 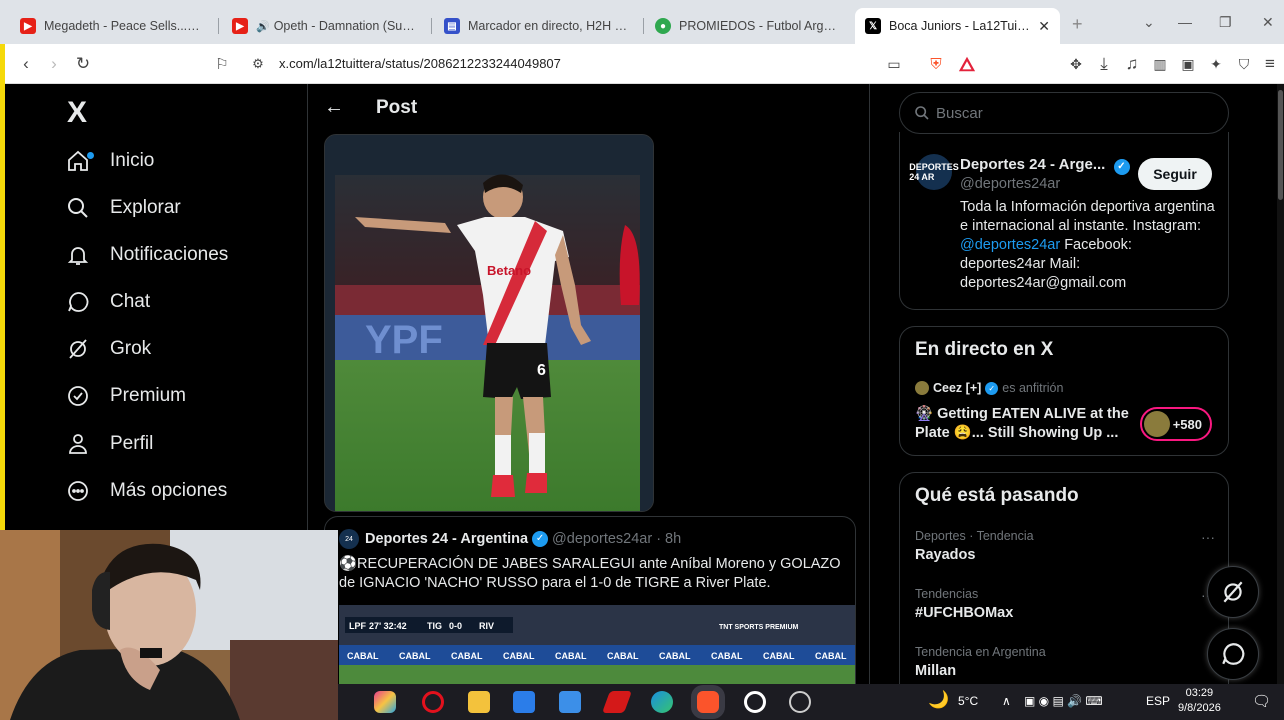 I want to click on avatar: DEPORTES 24 AR, so click(x=934, y=172).